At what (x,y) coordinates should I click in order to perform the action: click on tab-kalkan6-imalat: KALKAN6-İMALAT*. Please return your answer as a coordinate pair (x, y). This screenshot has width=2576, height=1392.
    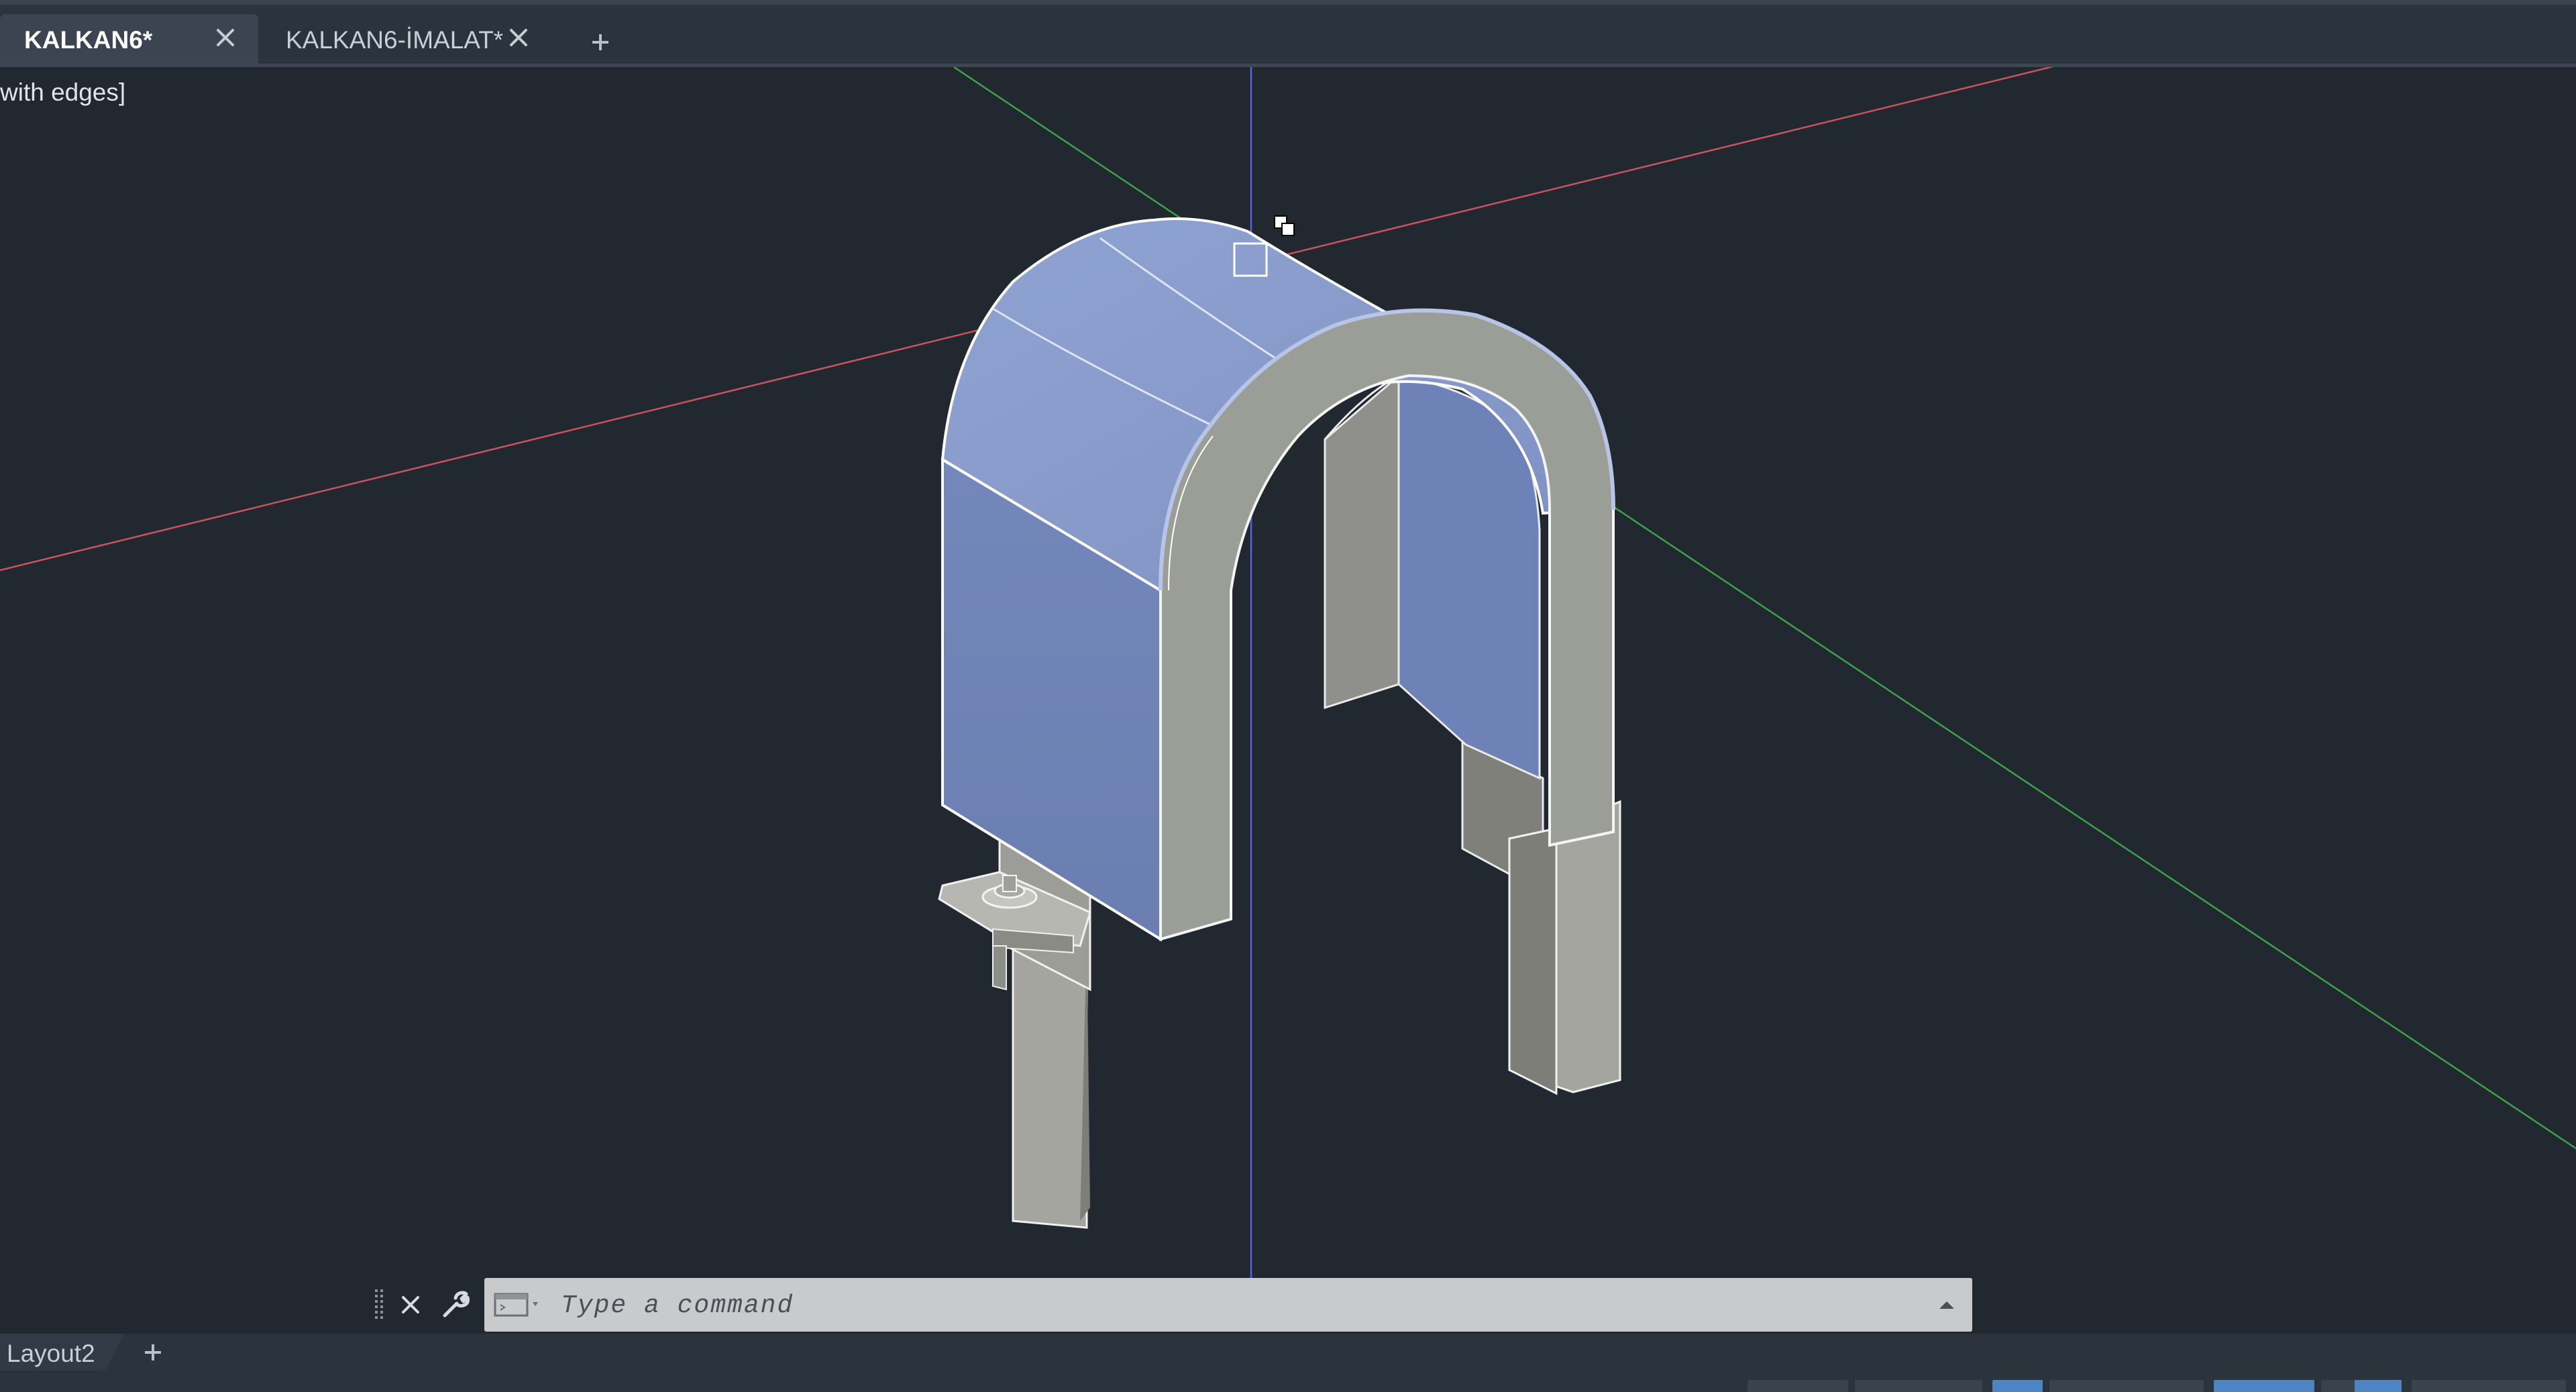
    Looking at the image, I should click on (414, 39).